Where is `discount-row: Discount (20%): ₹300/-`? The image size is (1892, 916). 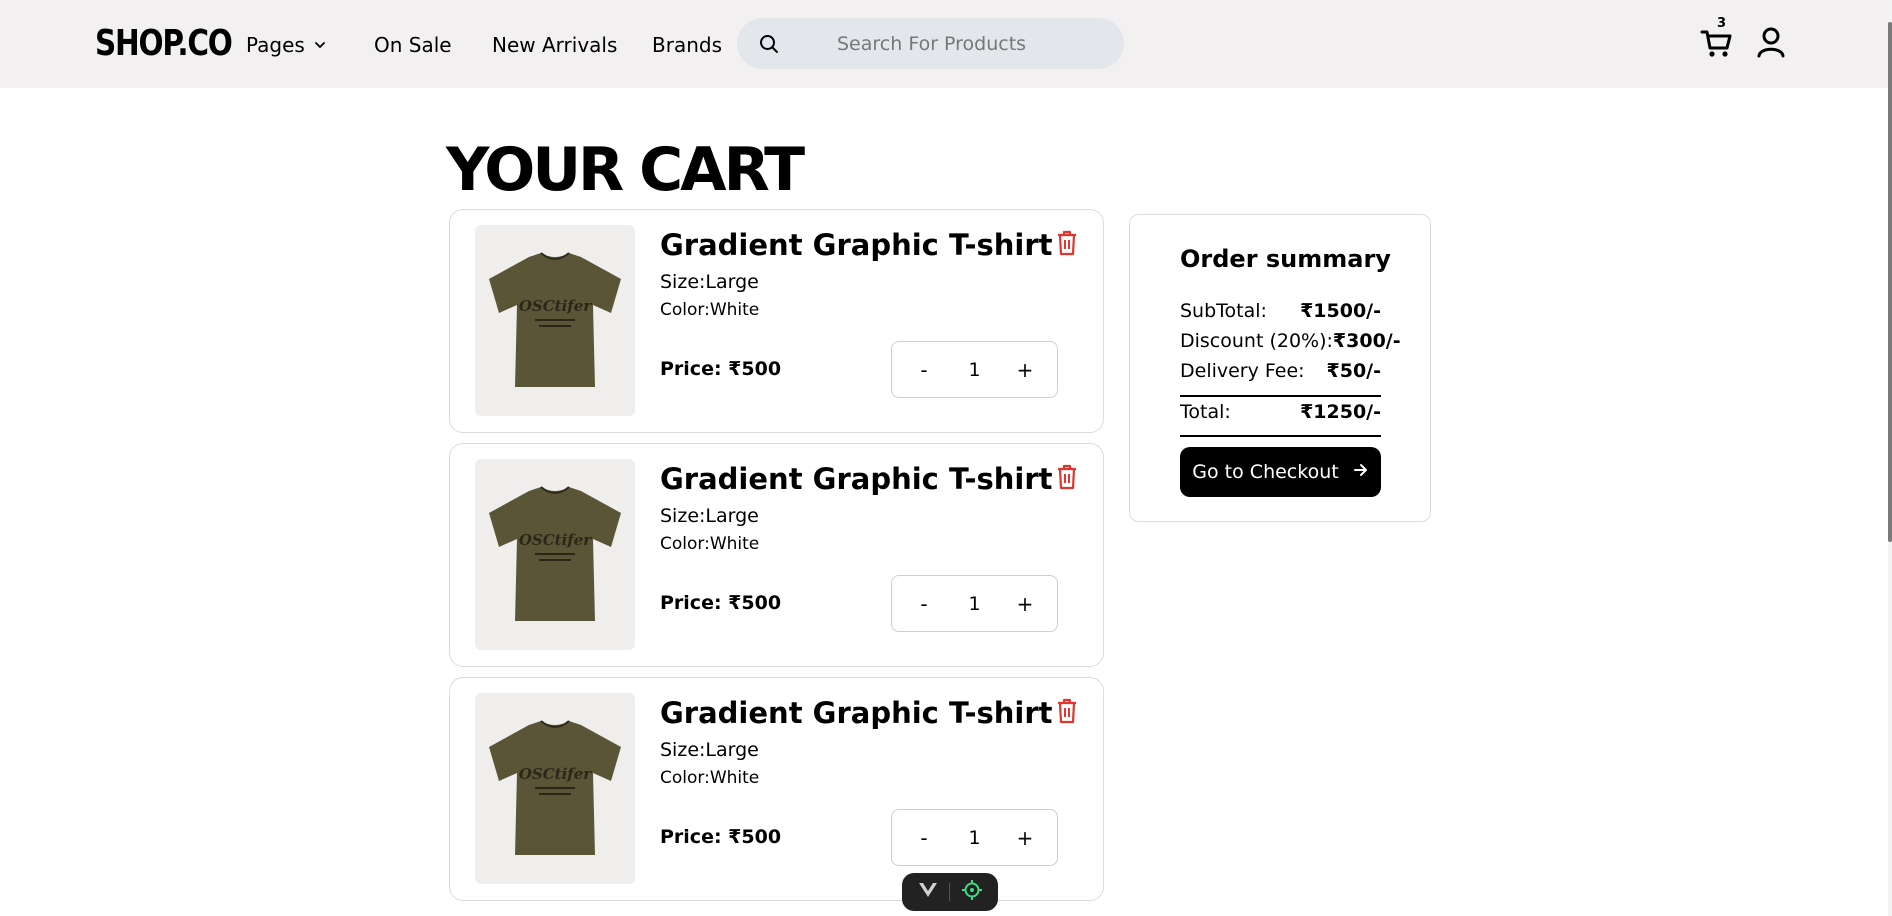 discount-row: Discount (20%): ₹300/- is located at coordinates (1290, 341).